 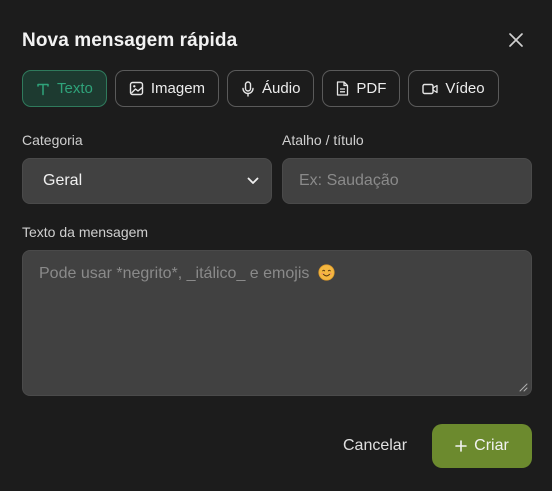 I want to click on message-label: Texto da mensagem, so click(x=85, y=232).